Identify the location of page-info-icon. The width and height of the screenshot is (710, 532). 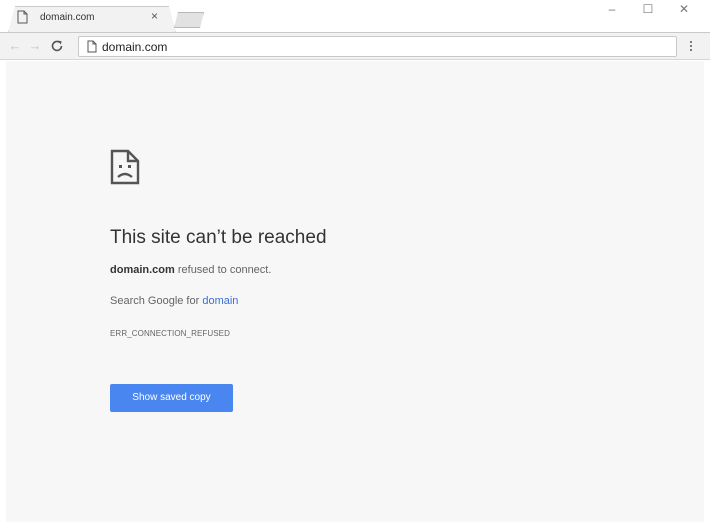
(92, 46).